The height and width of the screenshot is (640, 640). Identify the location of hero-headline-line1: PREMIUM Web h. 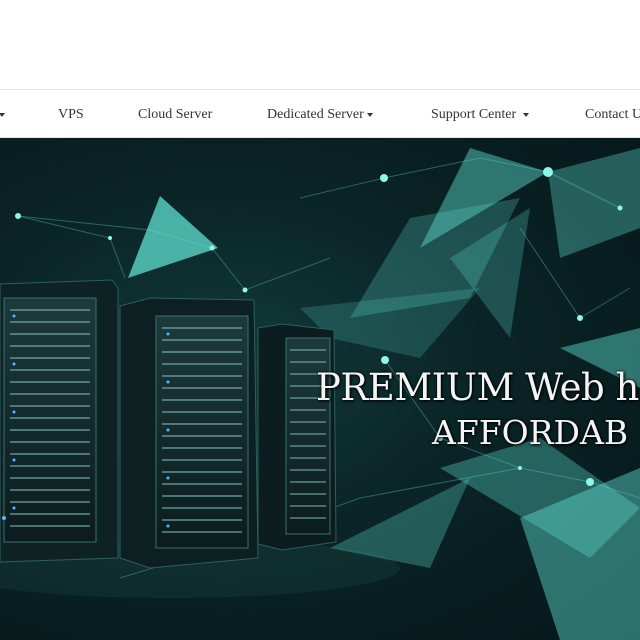
(477, 387).